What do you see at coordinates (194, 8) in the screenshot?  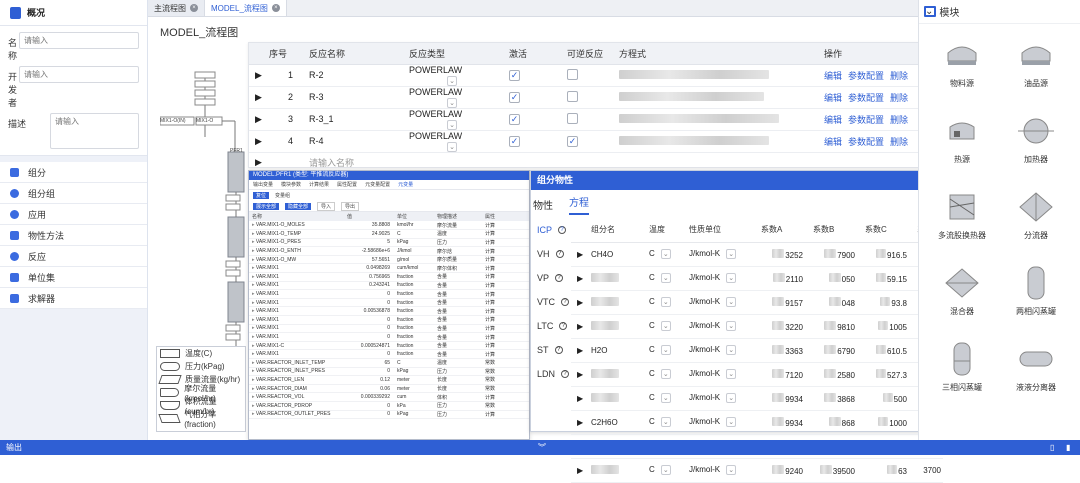 I see `close-icon: ×` at bounding box center [194, 8].